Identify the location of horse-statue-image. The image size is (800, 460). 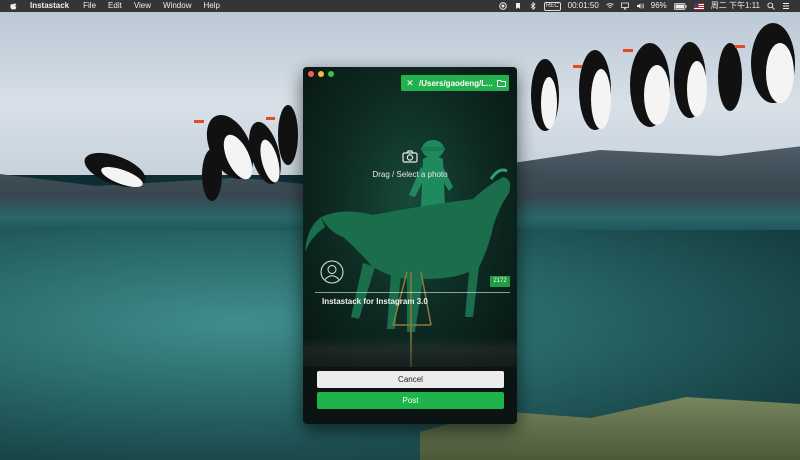
(408, 253).